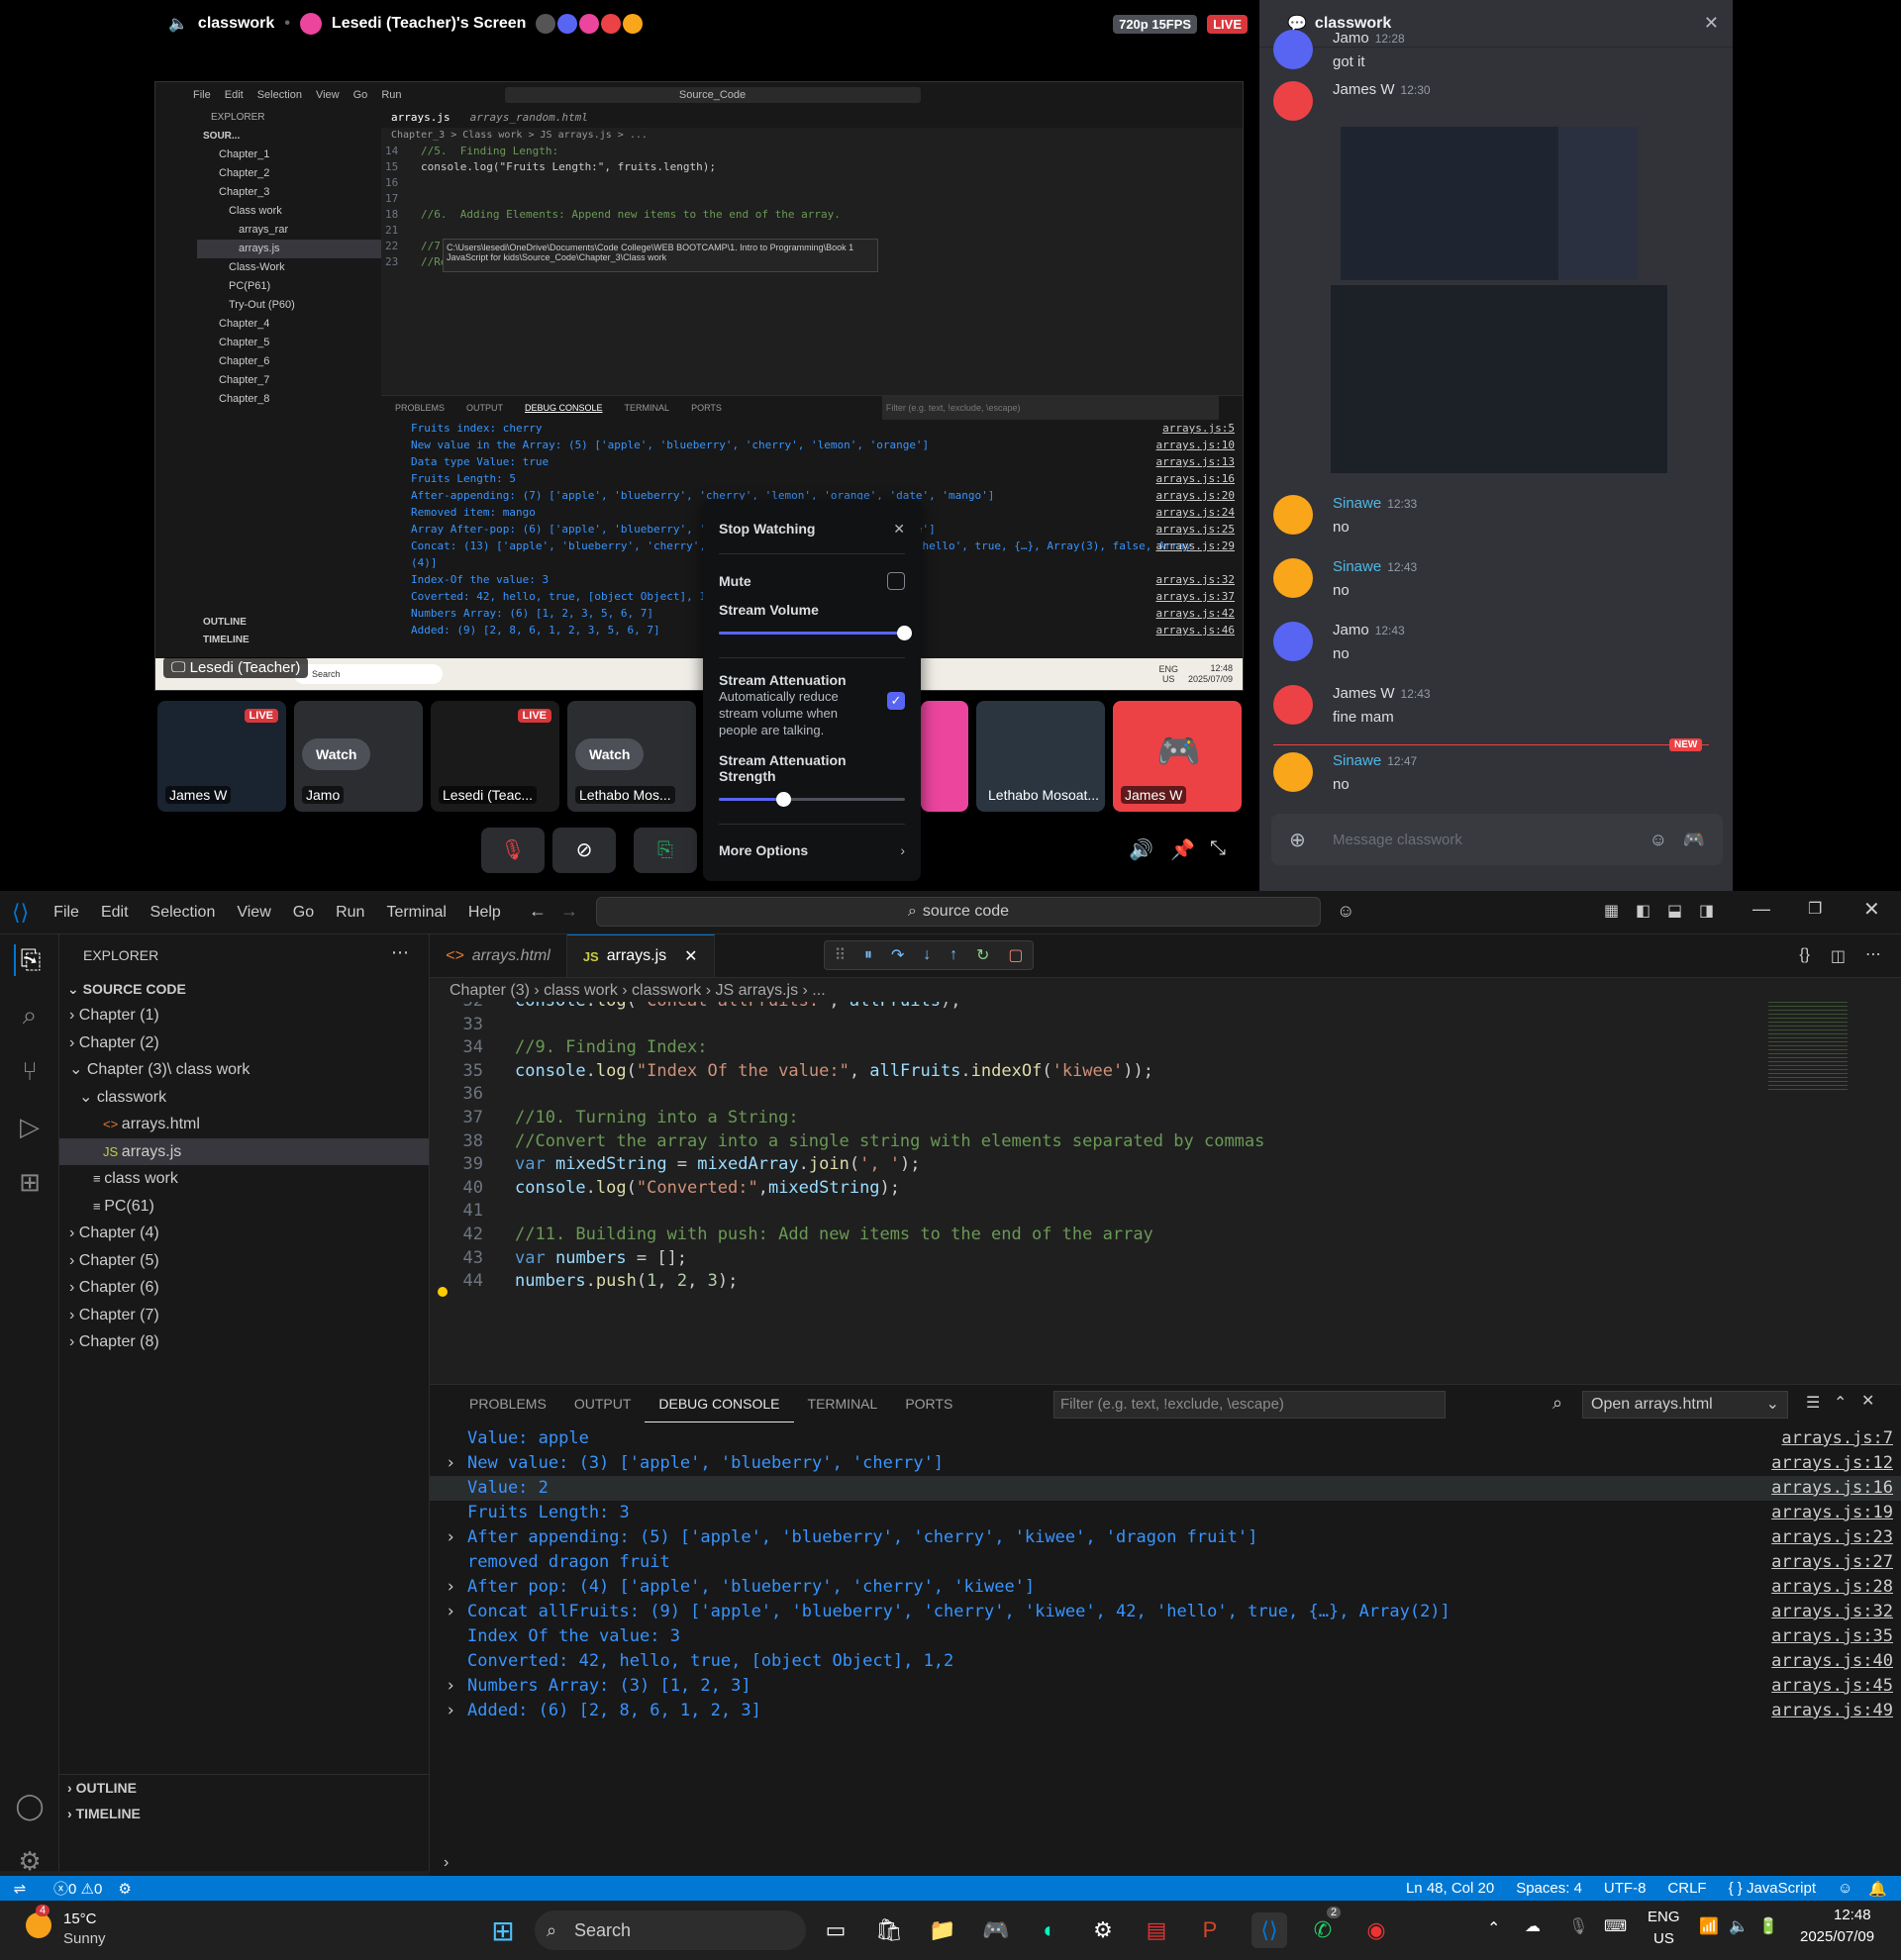  I want to click on shared-console-source-link: arrays.js:20, so click(1195, 495).